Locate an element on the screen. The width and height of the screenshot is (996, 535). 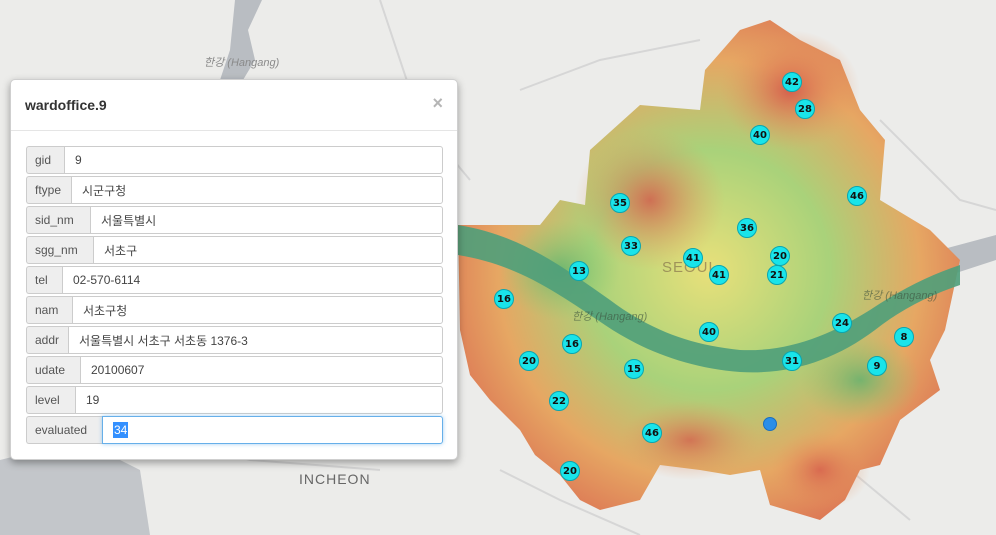
field-row-sgg_nm: sgg_nm 서초구 is located at coordinates (234, 250).